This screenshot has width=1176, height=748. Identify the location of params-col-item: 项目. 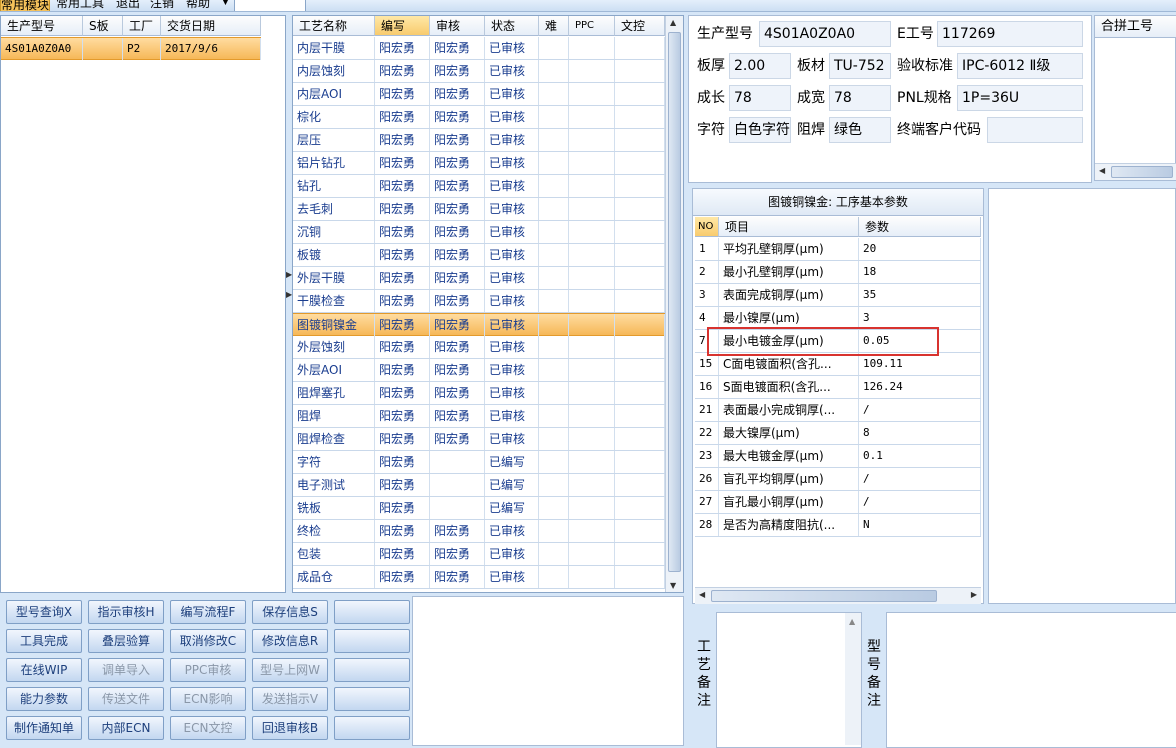
(789, 227).